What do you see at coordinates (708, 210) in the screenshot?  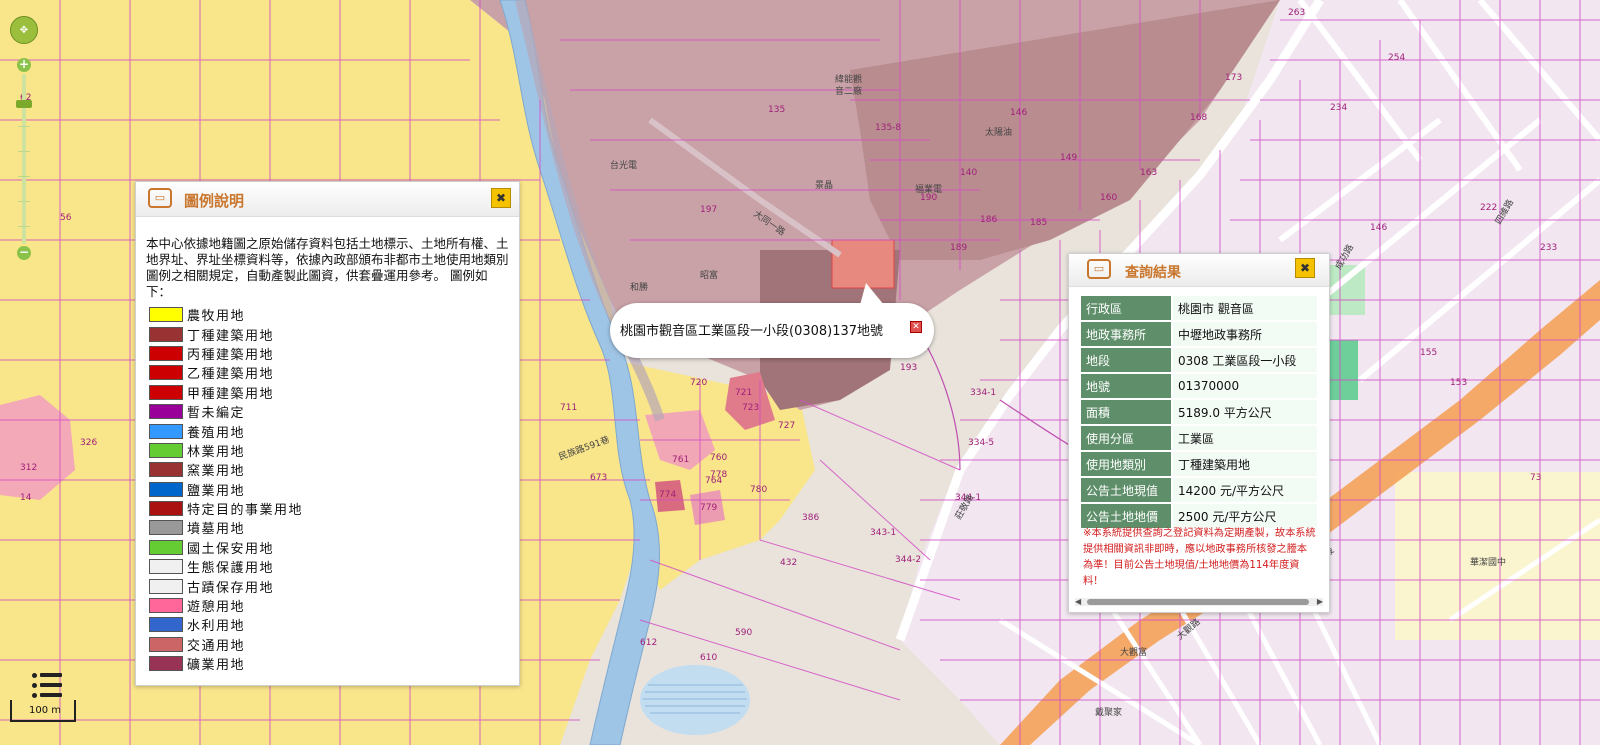 I see `parcel-label: 197` at bounding box center [708, 210].